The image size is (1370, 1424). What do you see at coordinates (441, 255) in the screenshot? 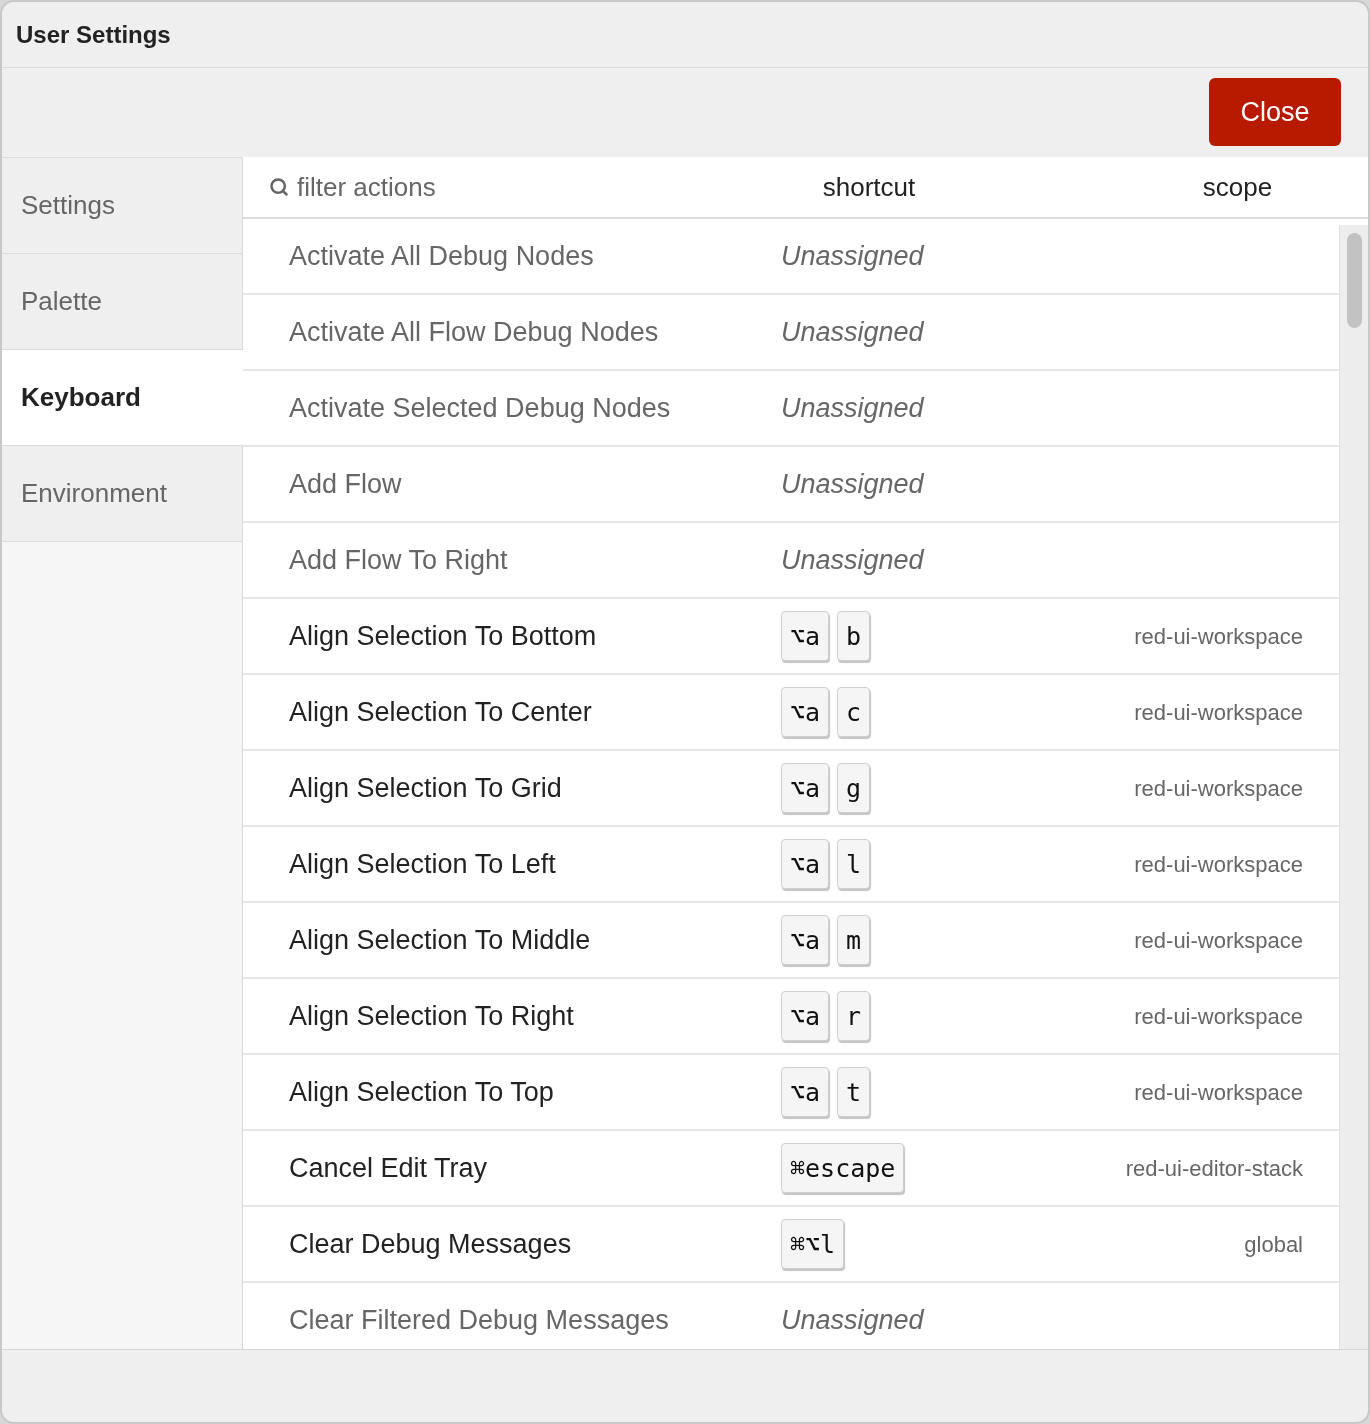
I see `action-name: Activate All Debug Nodes` at bounding box center [441, 255].